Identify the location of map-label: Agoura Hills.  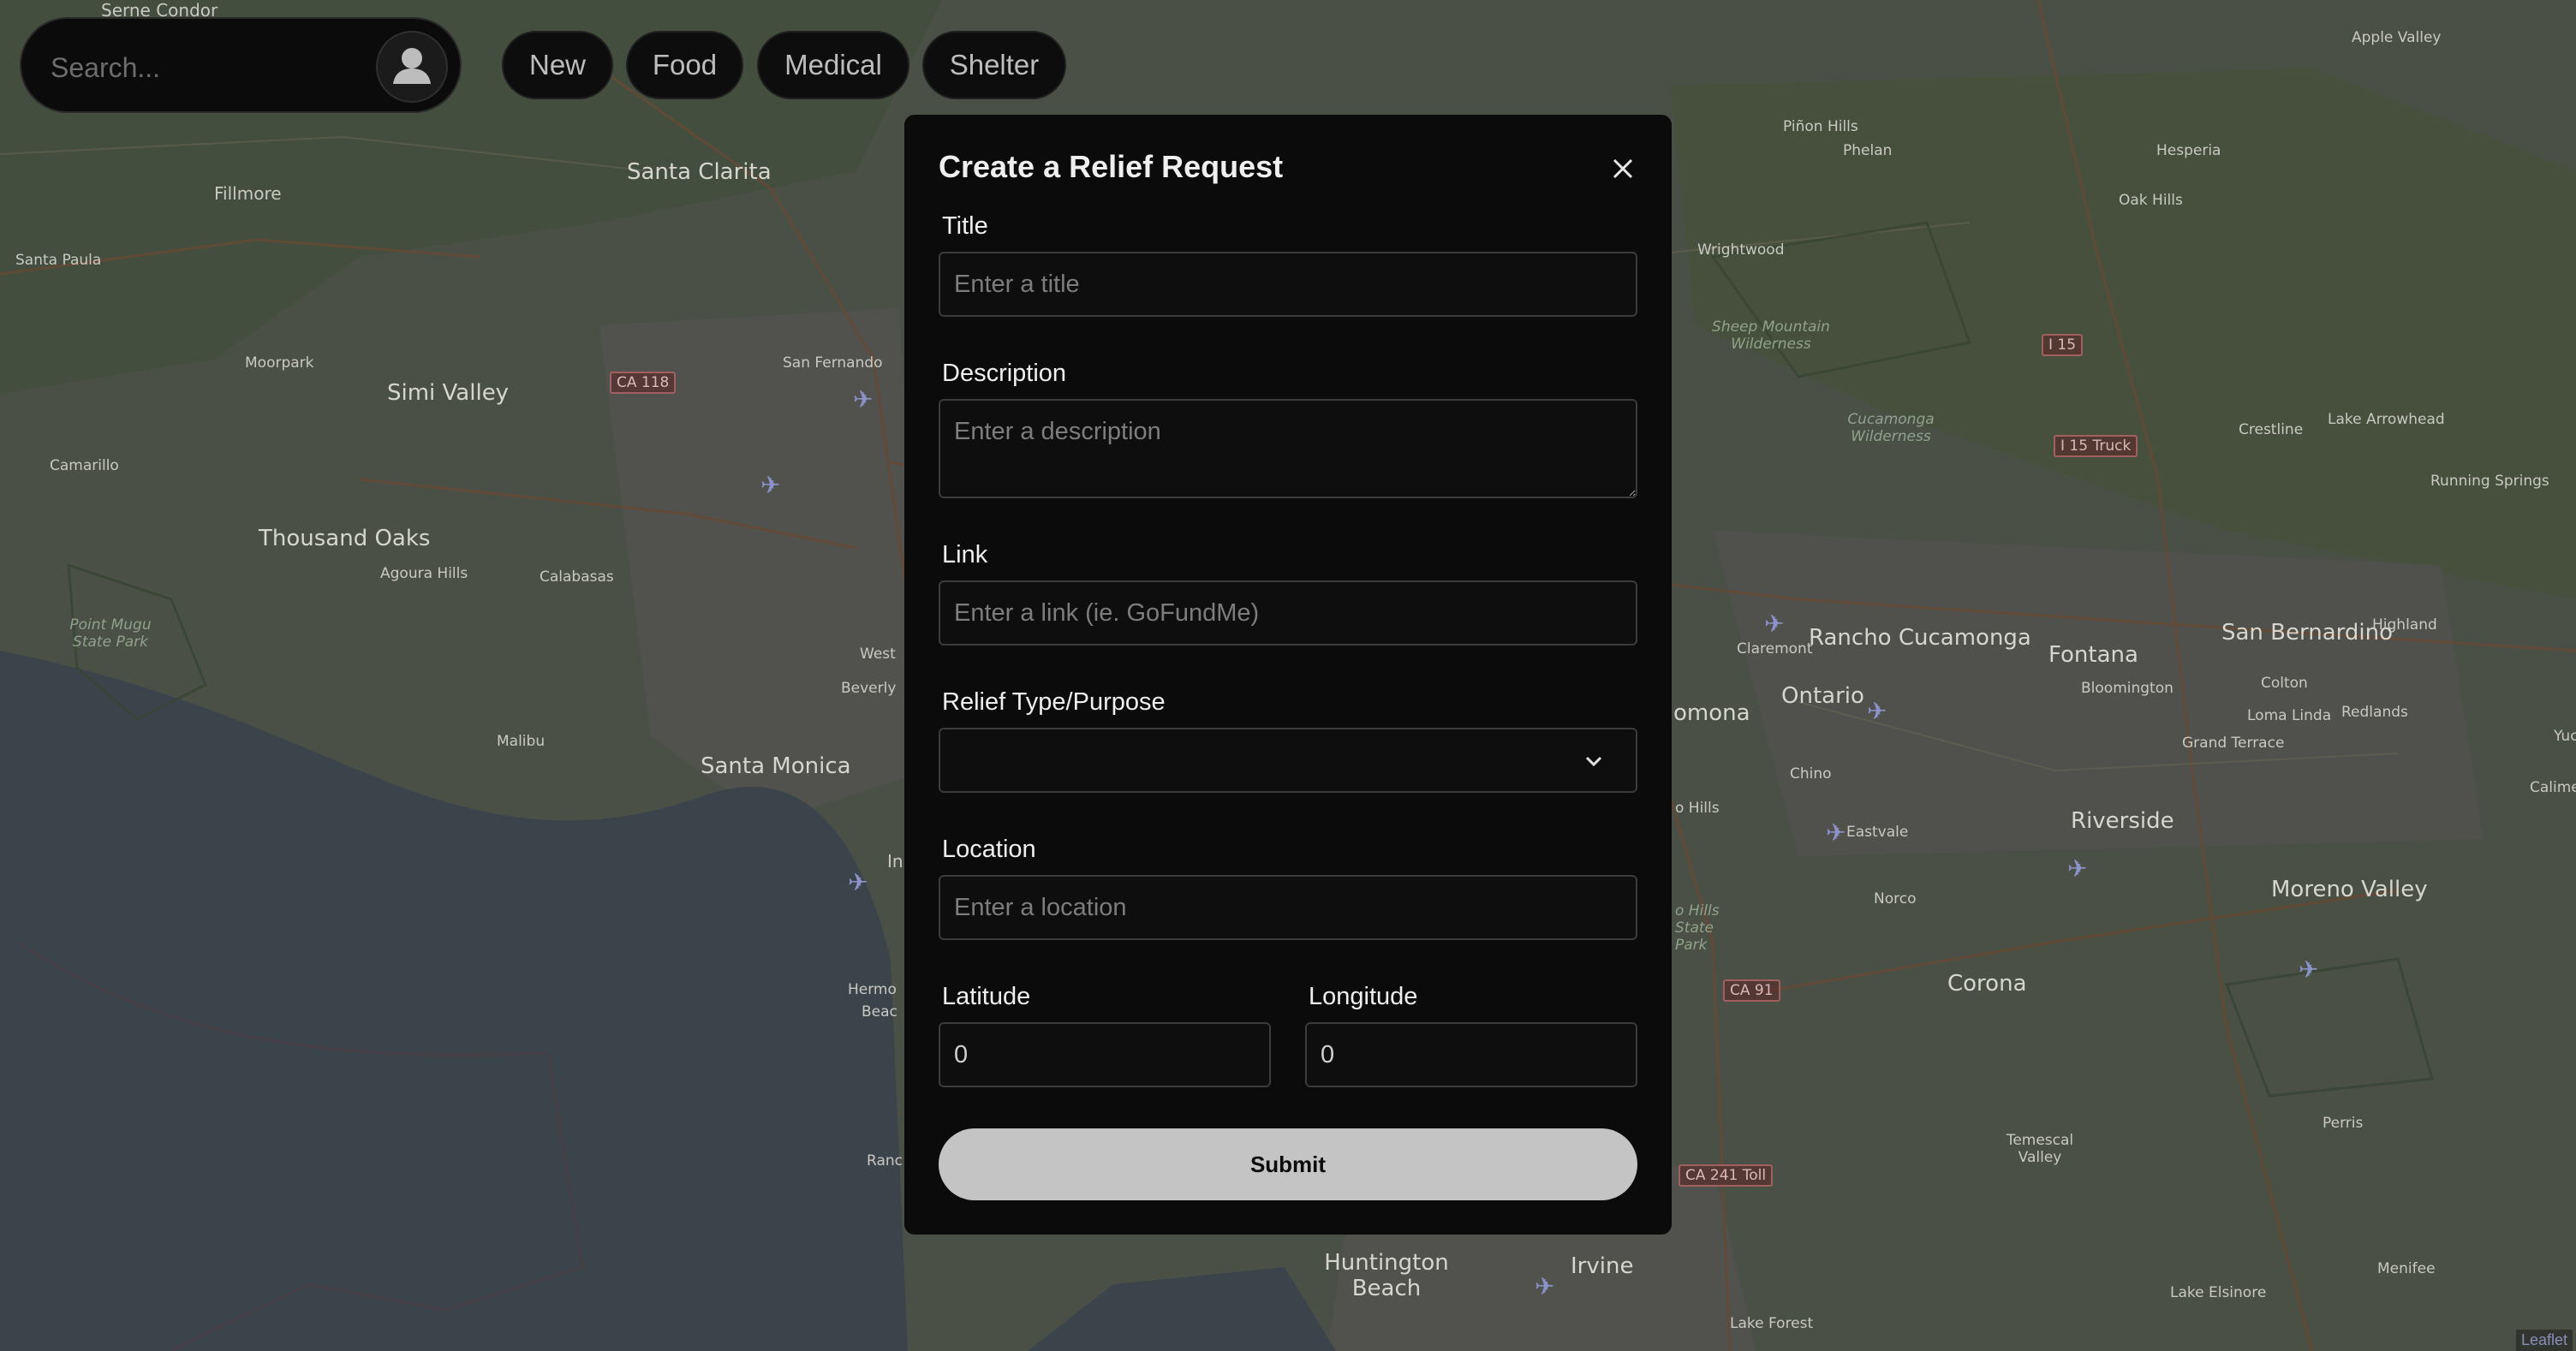
(424, 573).